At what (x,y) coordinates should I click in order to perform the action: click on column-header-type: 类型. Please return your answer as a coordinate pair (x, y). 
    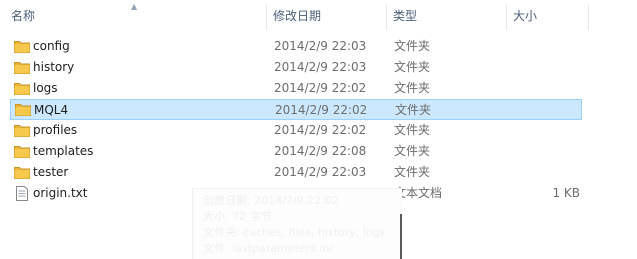
    Looking at the image, I should click on (405, 16).